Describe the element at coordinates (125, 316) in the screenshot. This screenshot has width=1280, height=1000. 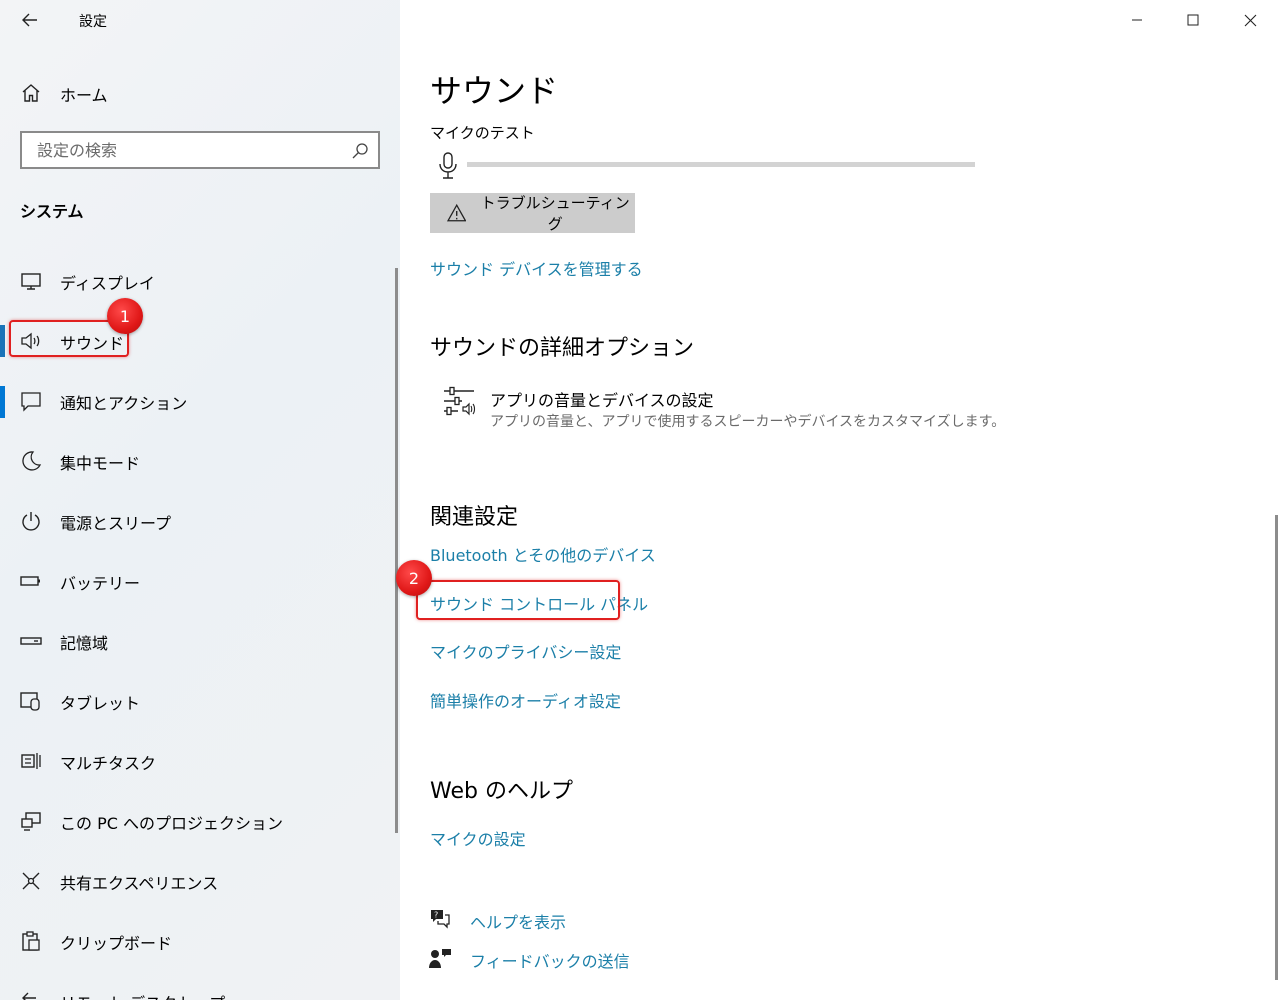
I see `step-badge-1: 1` at that location.